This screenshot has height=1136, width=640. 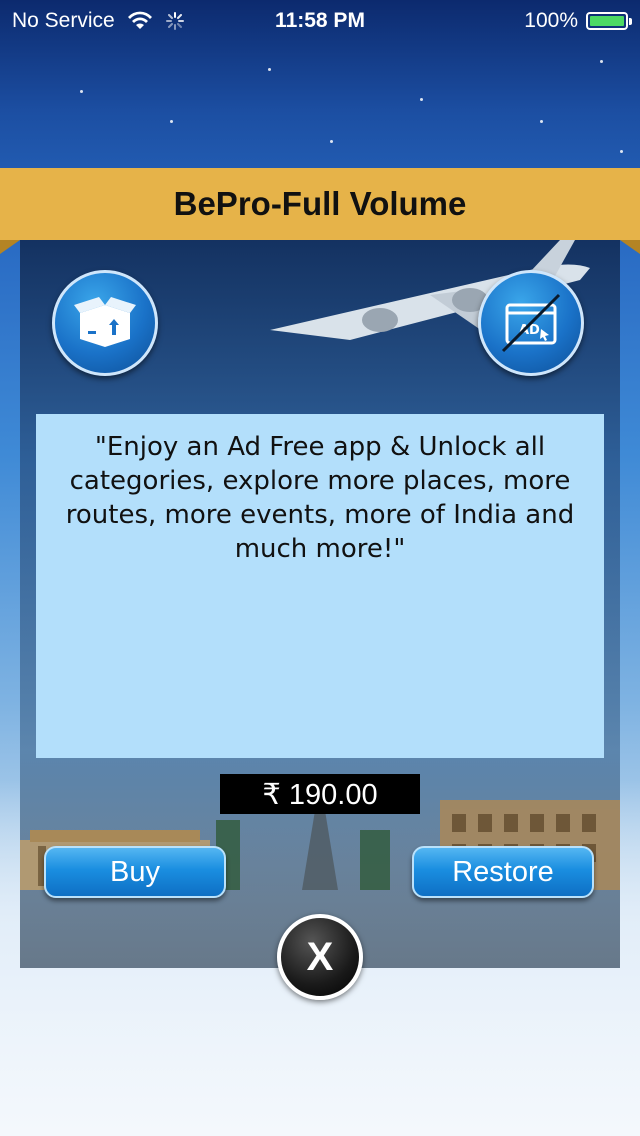 I want to click on status-right: 100%, so click(x=578, y=21).